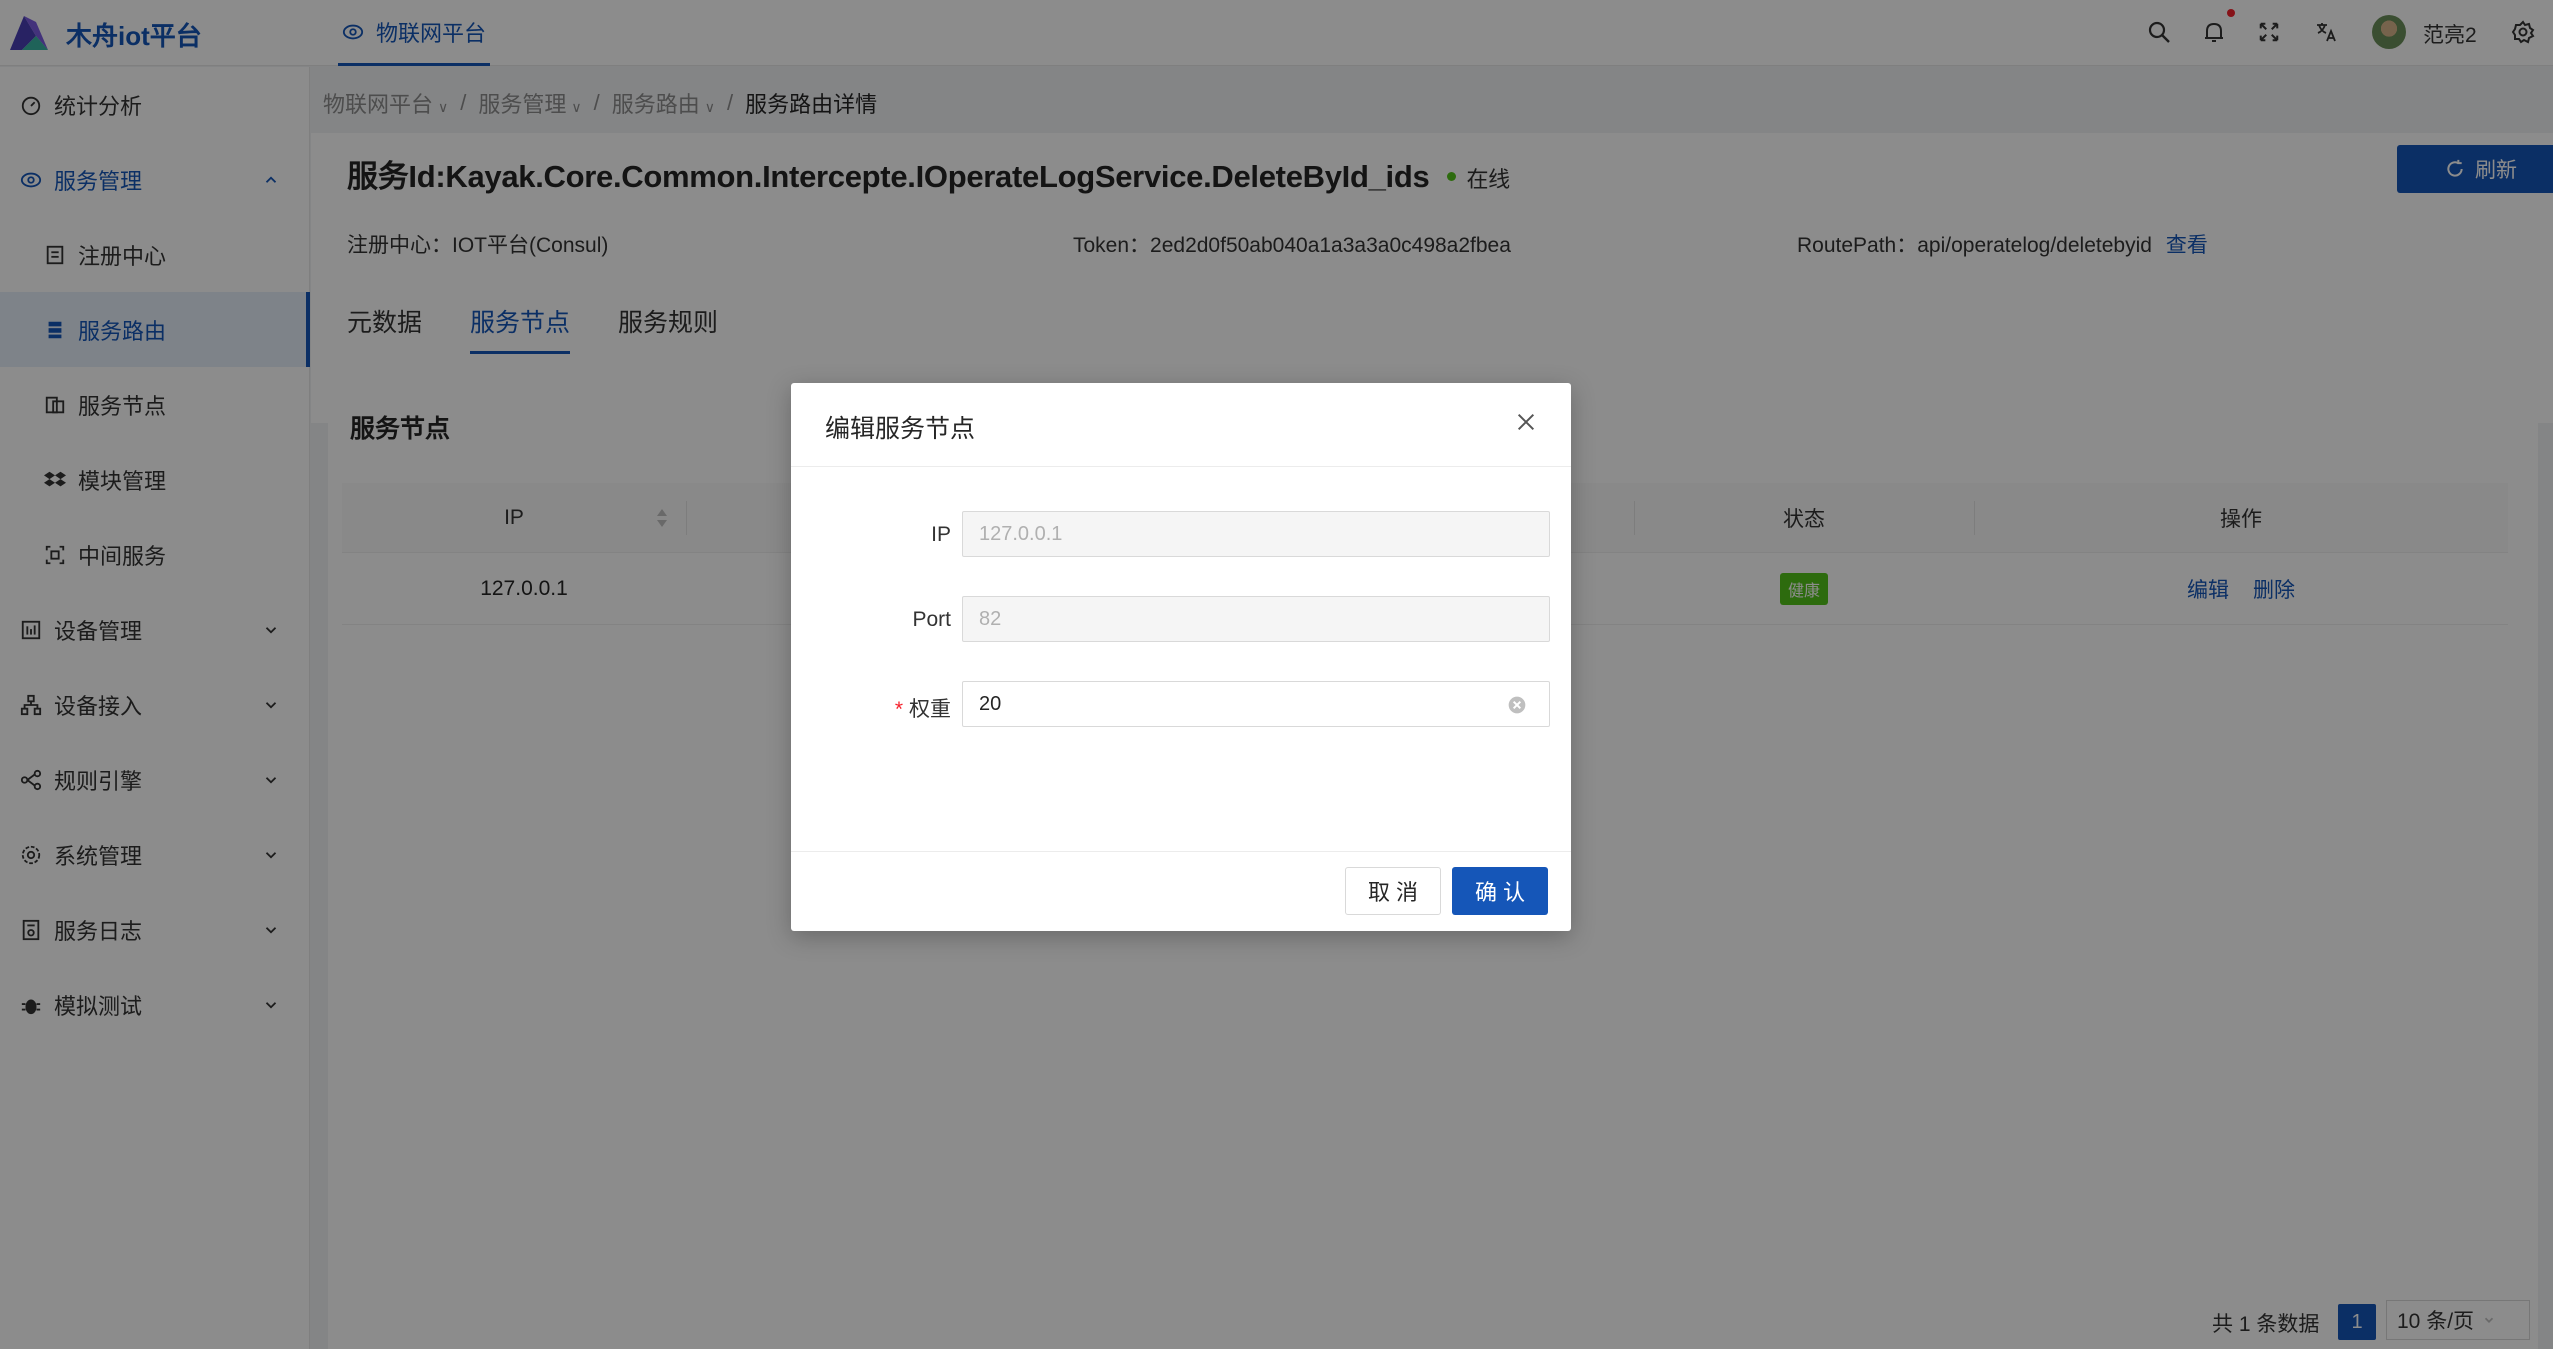 The image size is (2553, 1349). Describe the element at coordinates (990, 703) in the screenshot. I see `weight-value: 20` at that location.